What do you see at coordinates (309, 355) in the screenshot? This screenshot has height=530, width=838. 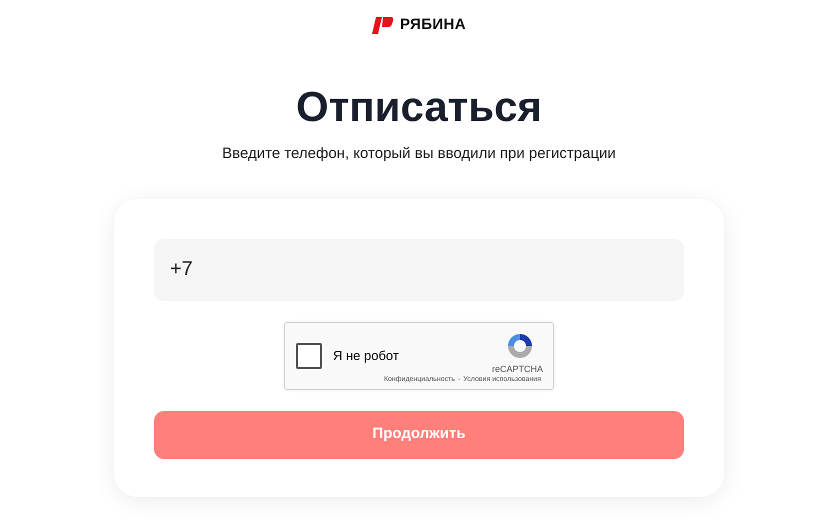 I see `captcha-checkbox` at bounding box center [309, 355].